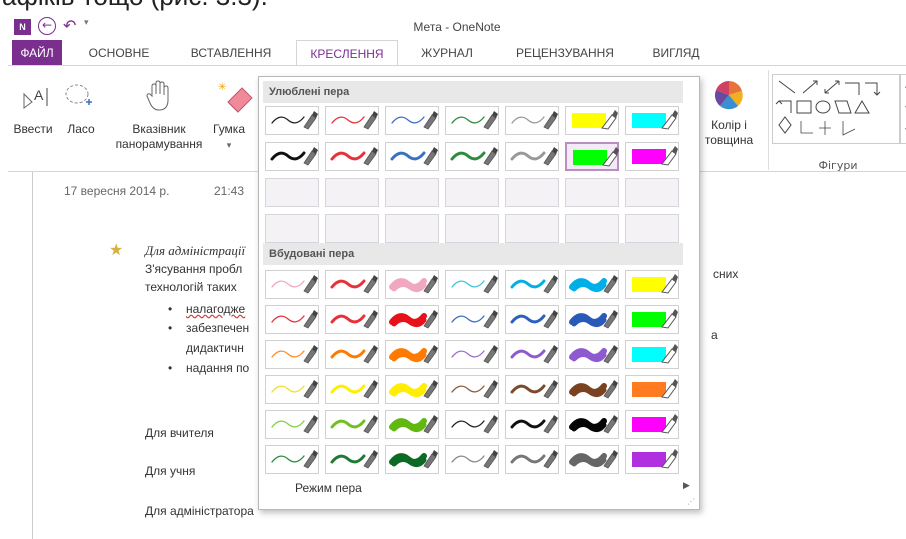 The image size is (906, 539). I want to click on type-cursor-icon: A, so click(36, 99).